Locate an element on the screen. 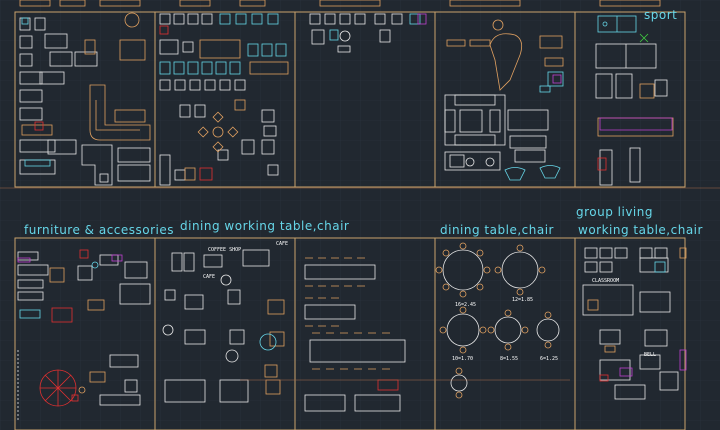 The image size is (720, 430). label-cafe-2: CAFE is located at coordinates (209, 277).